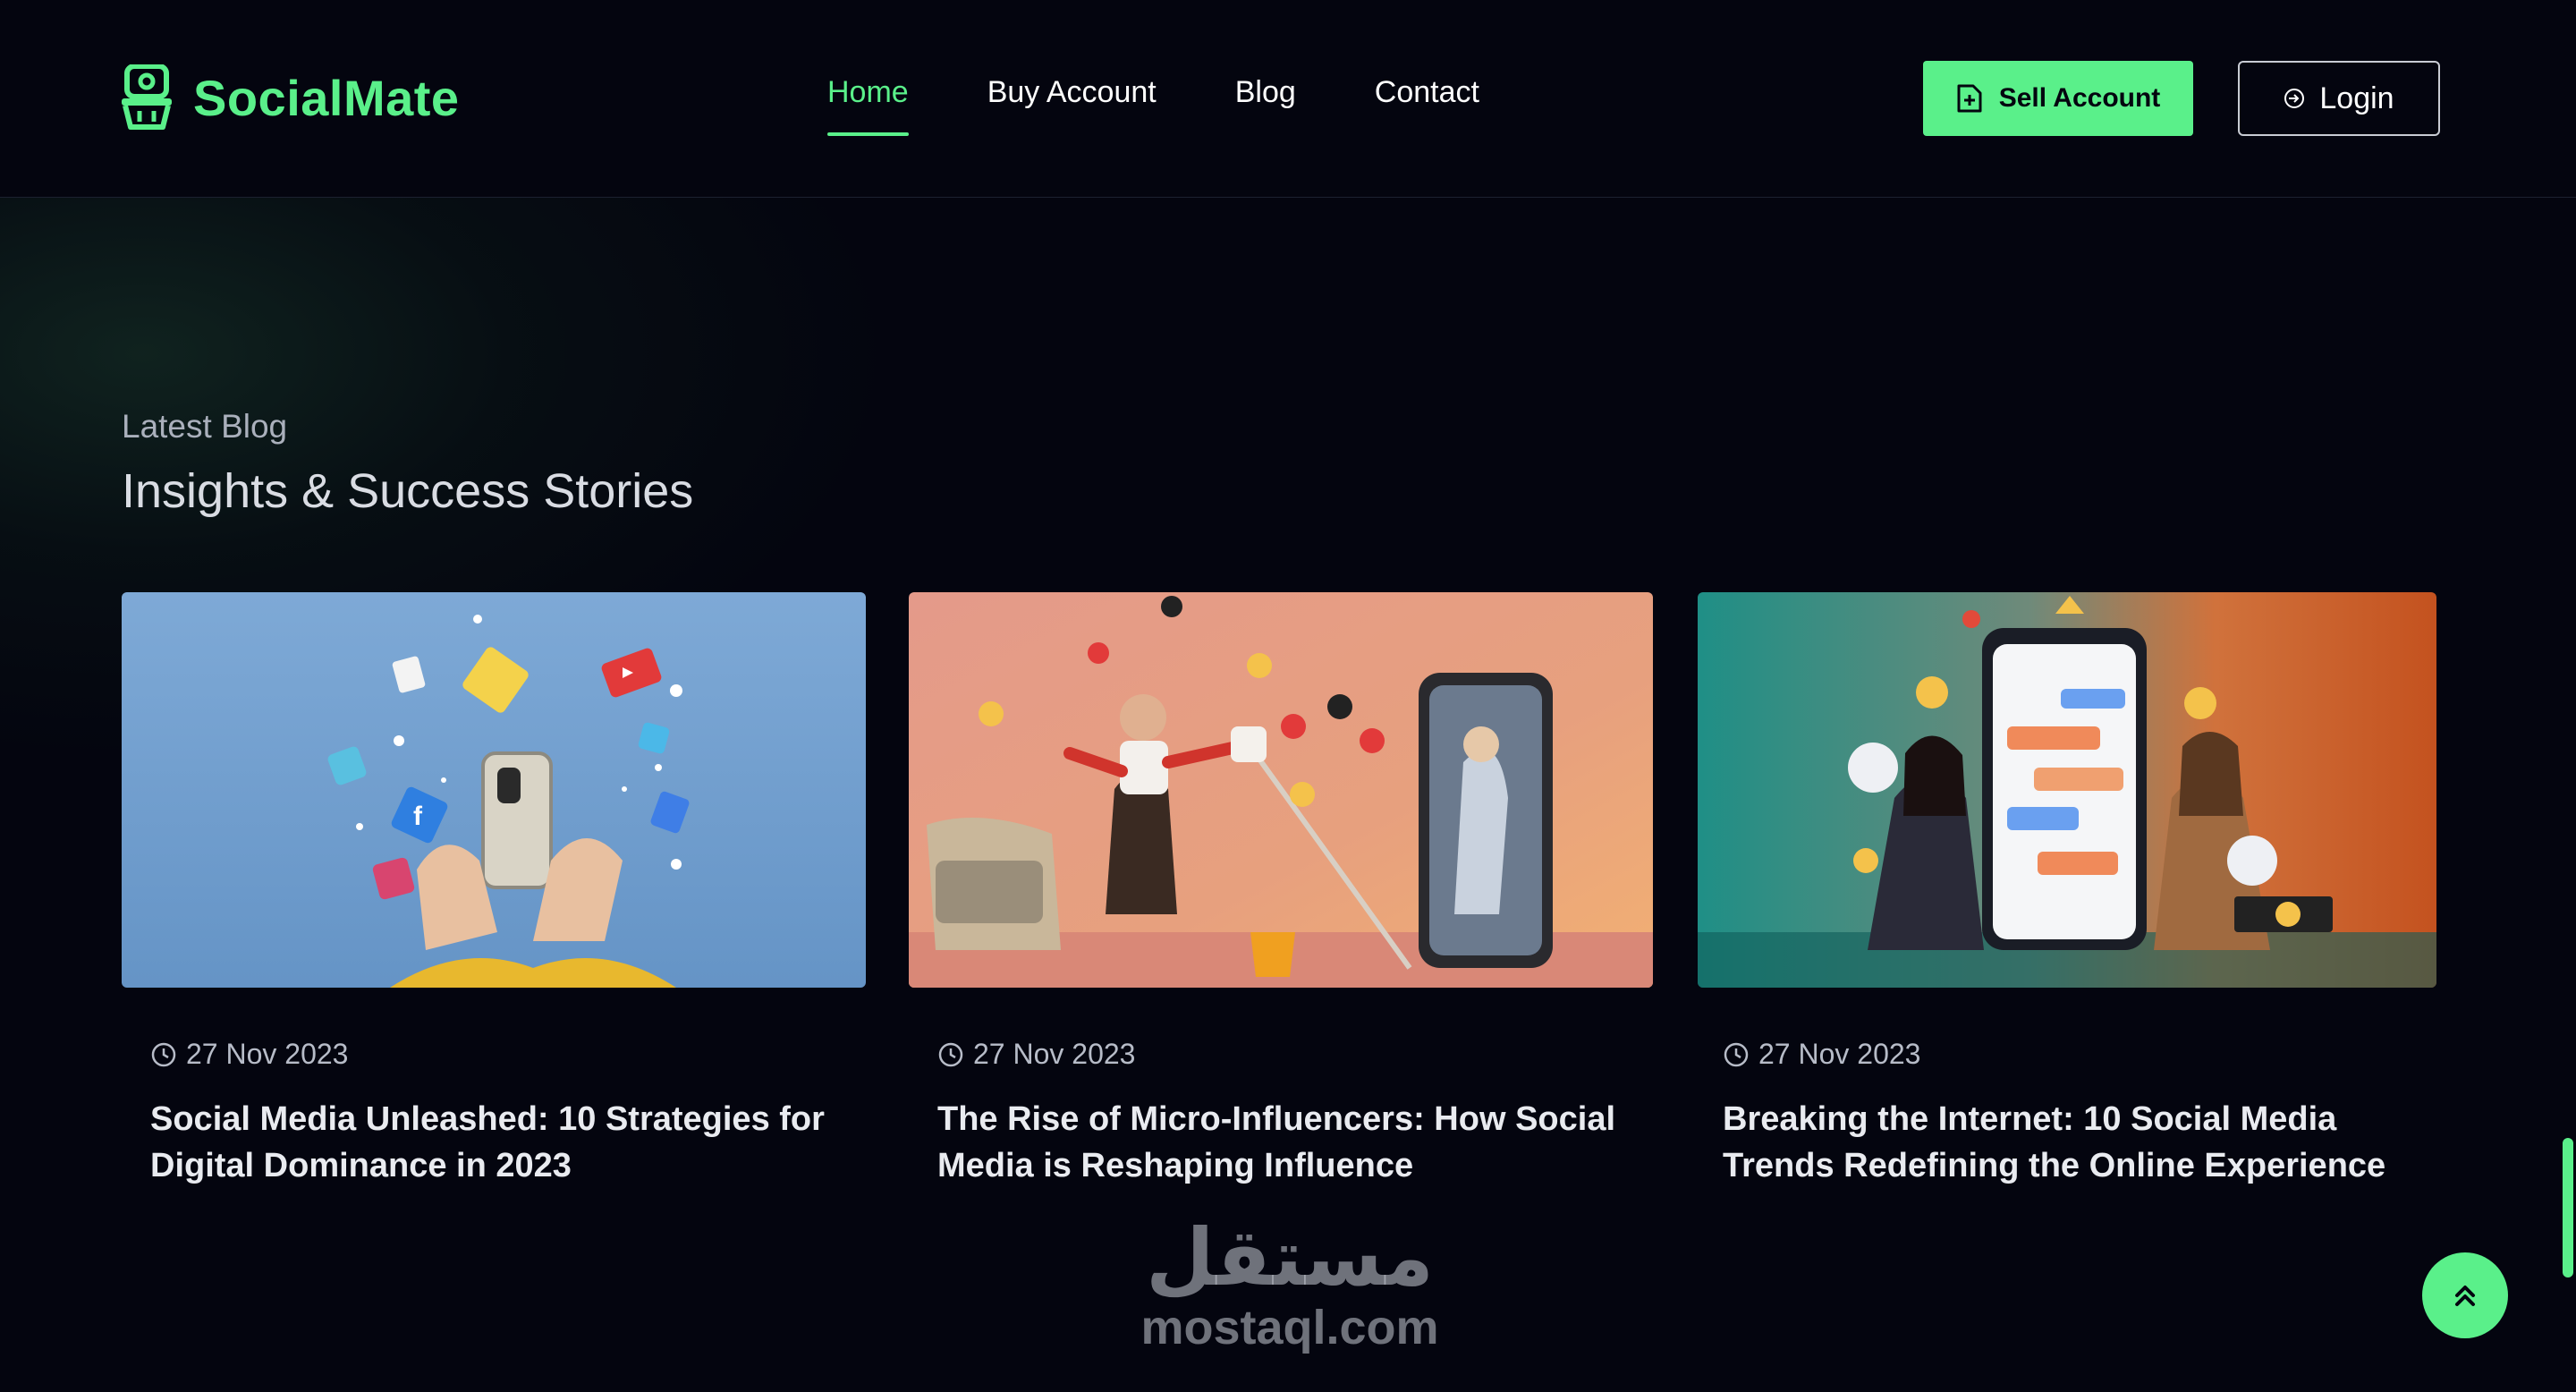  What do you see at coordinates (2079, 98) in the screenshot?
I see `sell-account-label: Sell Account` at bounding box center [2079, 98].